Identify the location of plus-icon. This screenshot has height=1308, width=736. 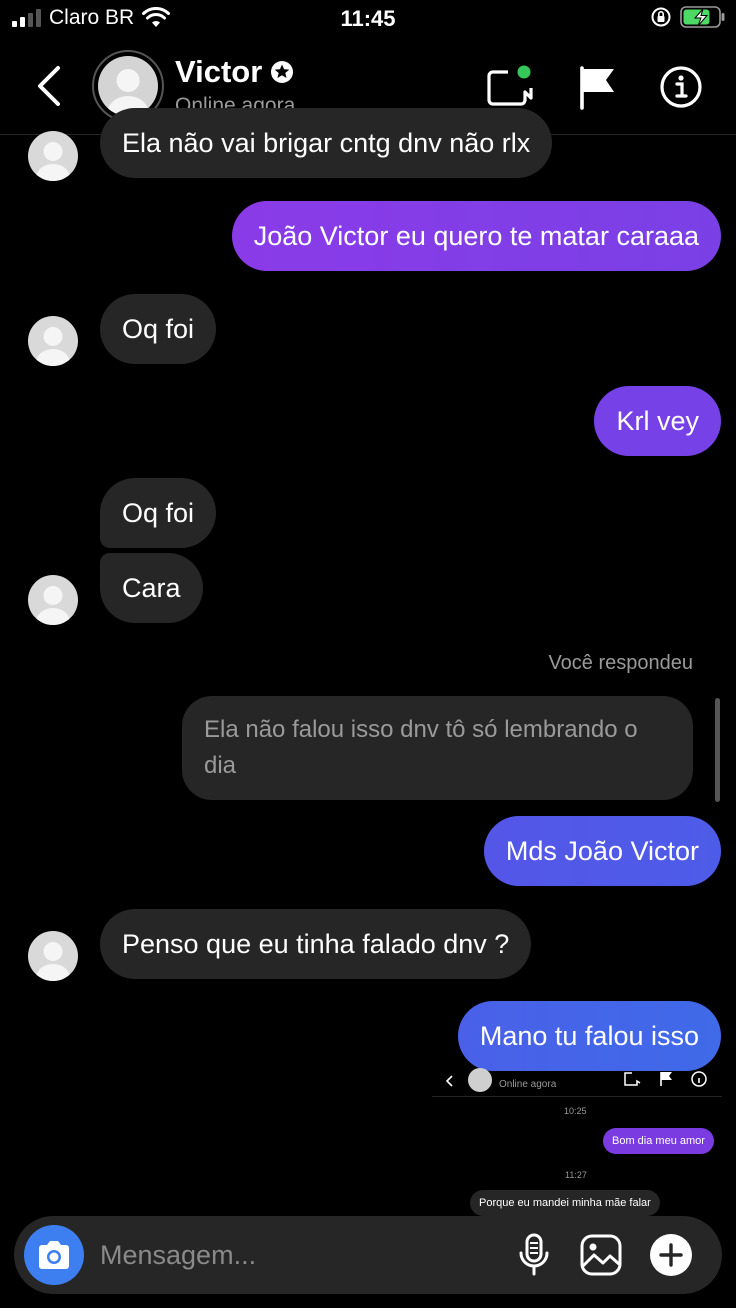
(671, 1255).